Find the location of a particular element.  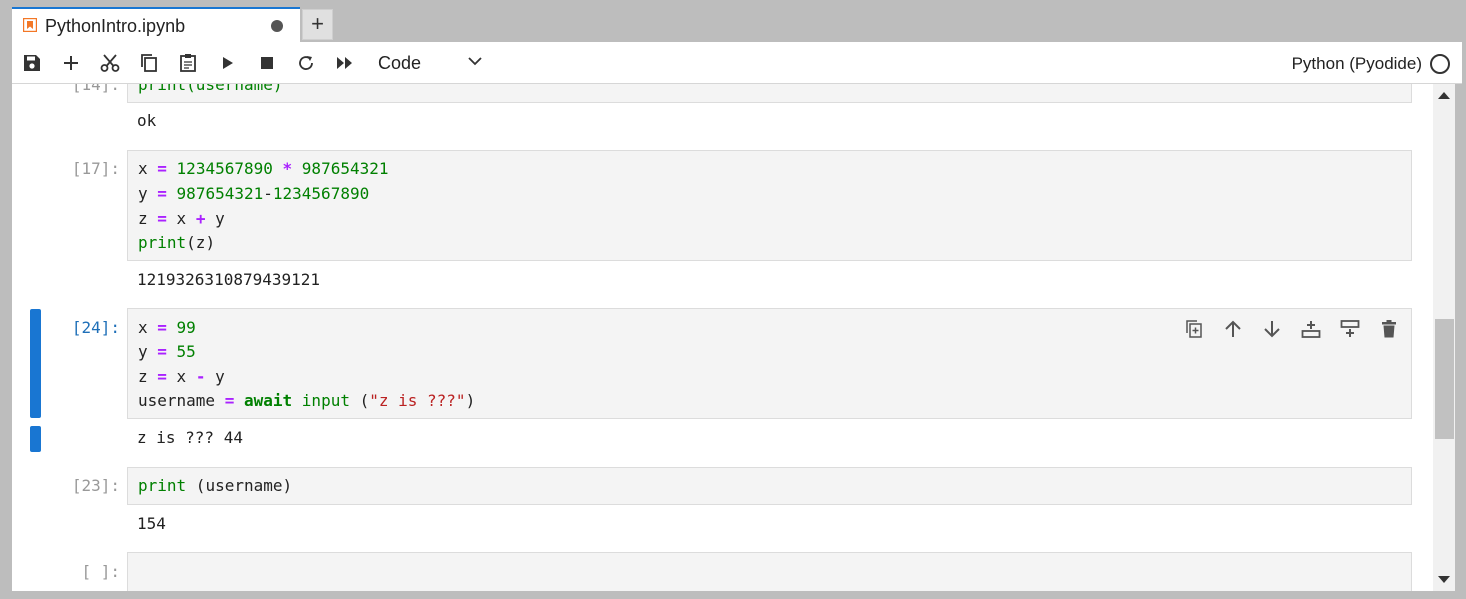

code-line: x = 1234567890 * 987654321 is located at coordinates (263, 168).